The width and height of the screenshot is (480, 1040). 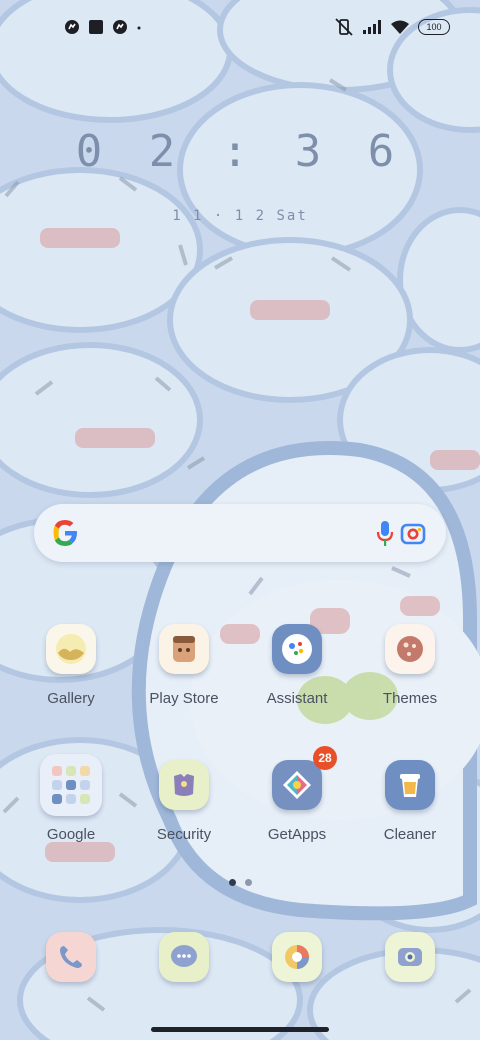 What do you see at coordinates (240, 216) in the screenshot?
I see `clock-date: 1 1 · 1 2 Sat` at bounding box center [240, 216].